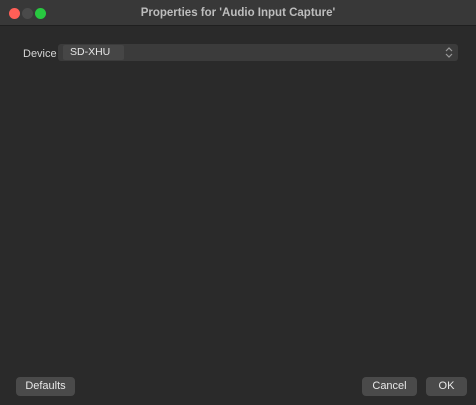 The height and width of the screenshot is (405, 476). I want to click on updown-chevron-icon, so click(449, 52).